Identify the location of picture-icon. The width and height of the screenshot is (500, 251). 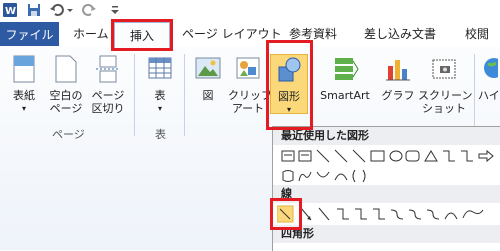
(208, 68).